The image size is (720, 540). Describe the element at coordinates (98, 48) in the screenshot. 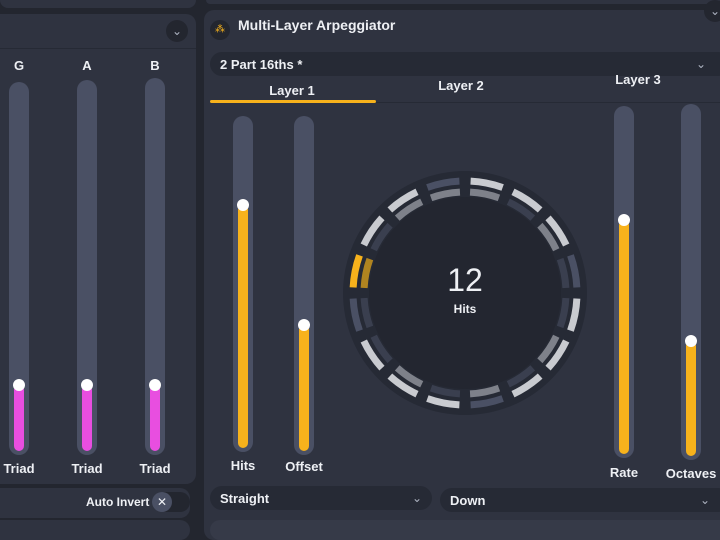

I see `chord-header-divider` at that location.